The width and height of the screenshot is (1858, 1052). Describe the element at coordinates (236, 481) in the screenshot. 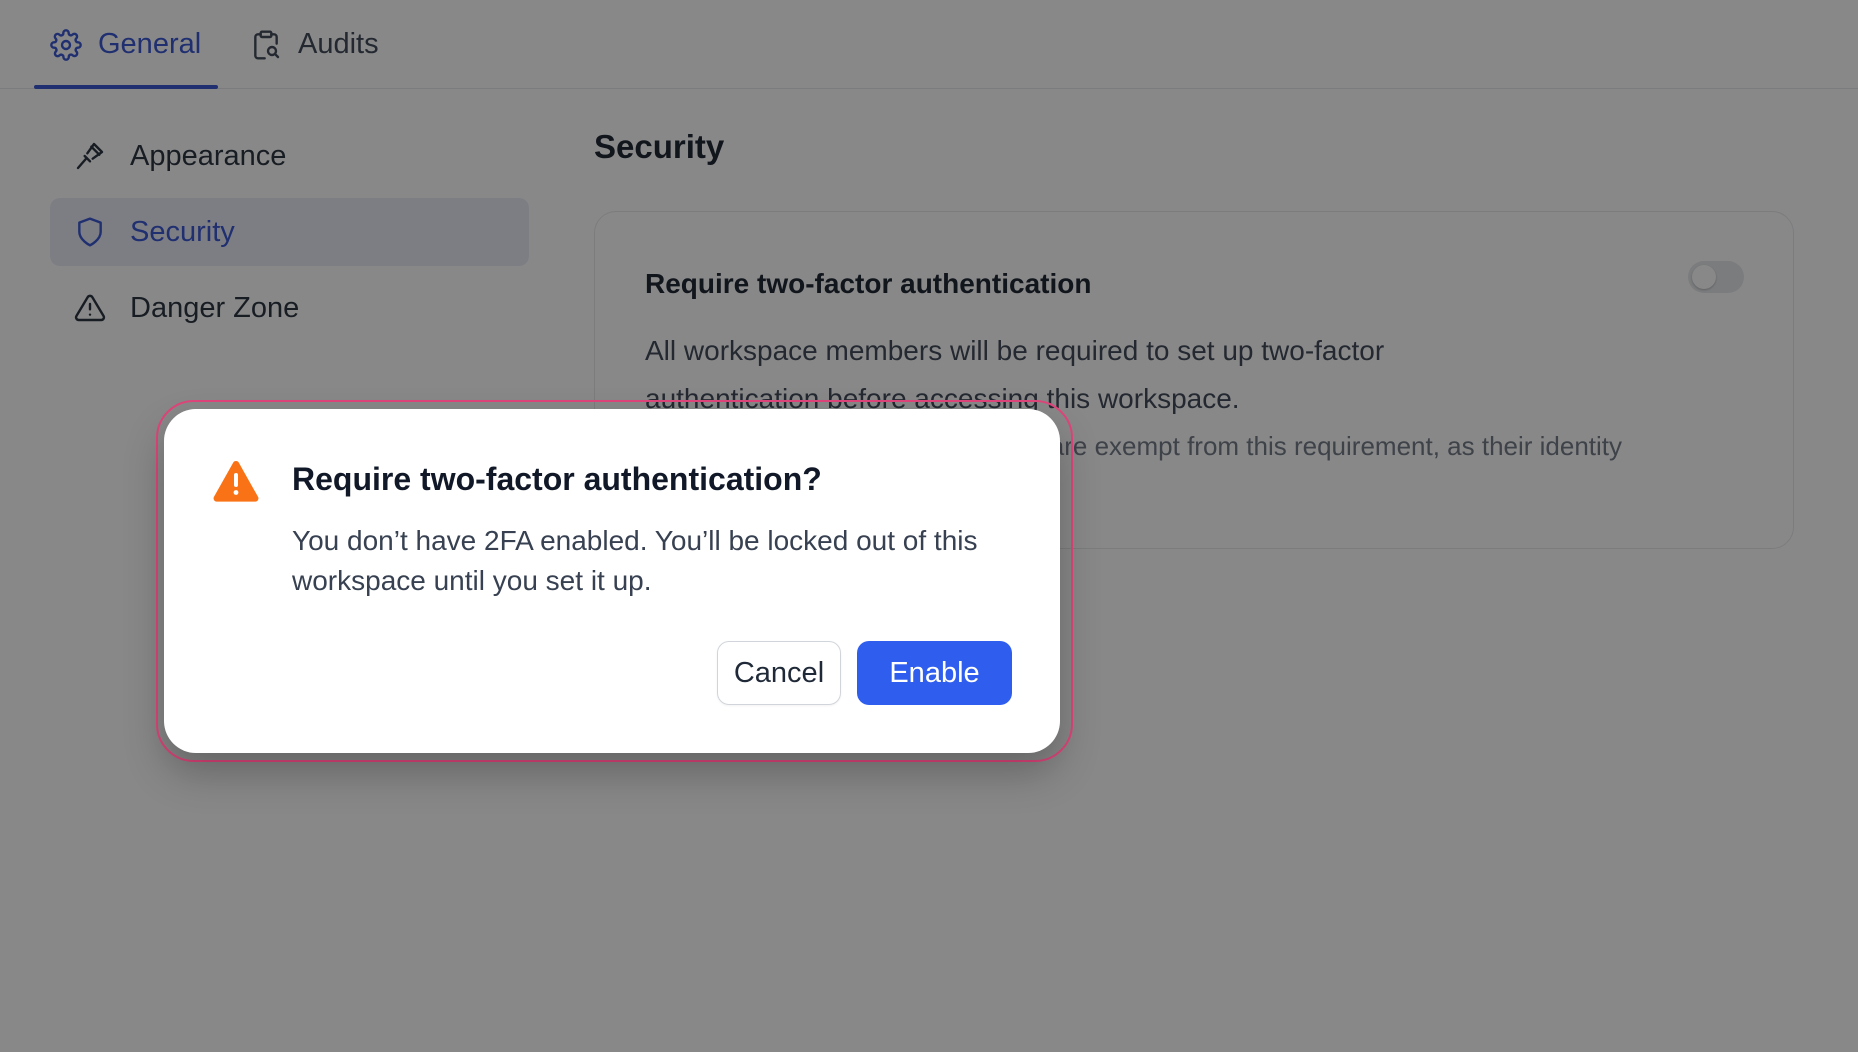

I see `warning-triangle-icon` at that location.